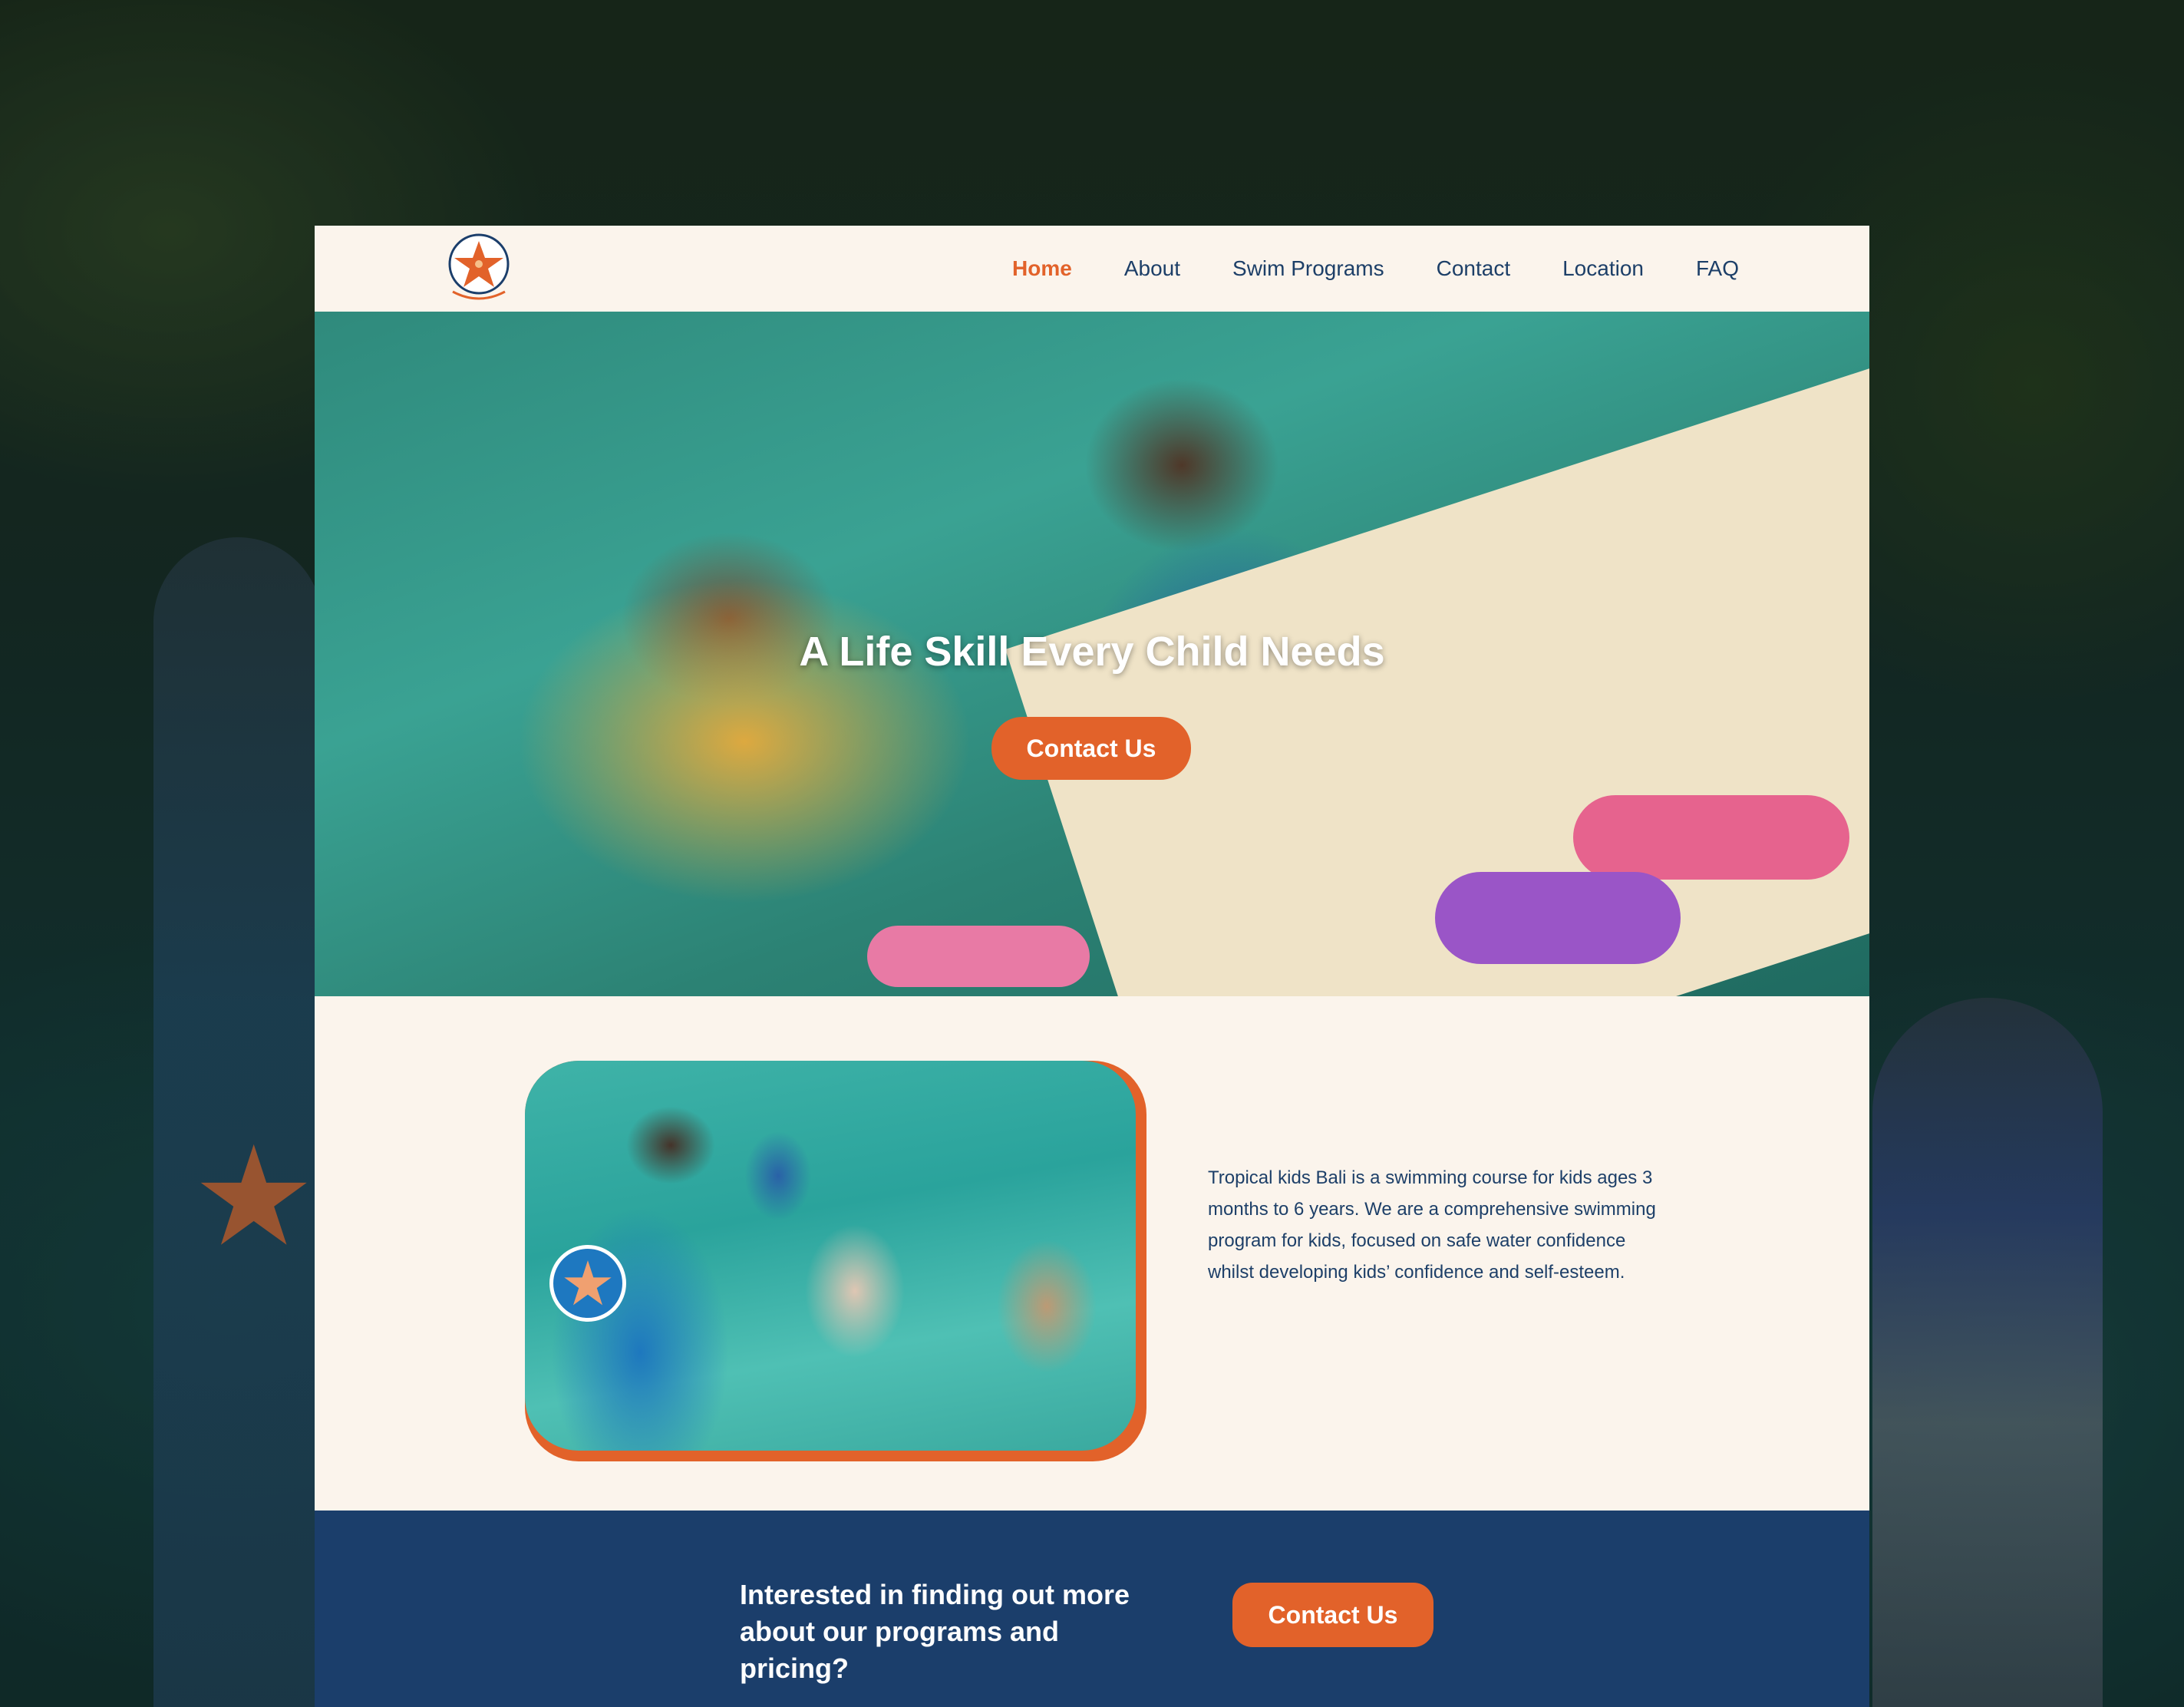 Image resolution: width=2184 pixels, height=1707 pixels. Describe the element at coordinates (1152, 268) in the screenshot. I see `nav-about: About` at that location.